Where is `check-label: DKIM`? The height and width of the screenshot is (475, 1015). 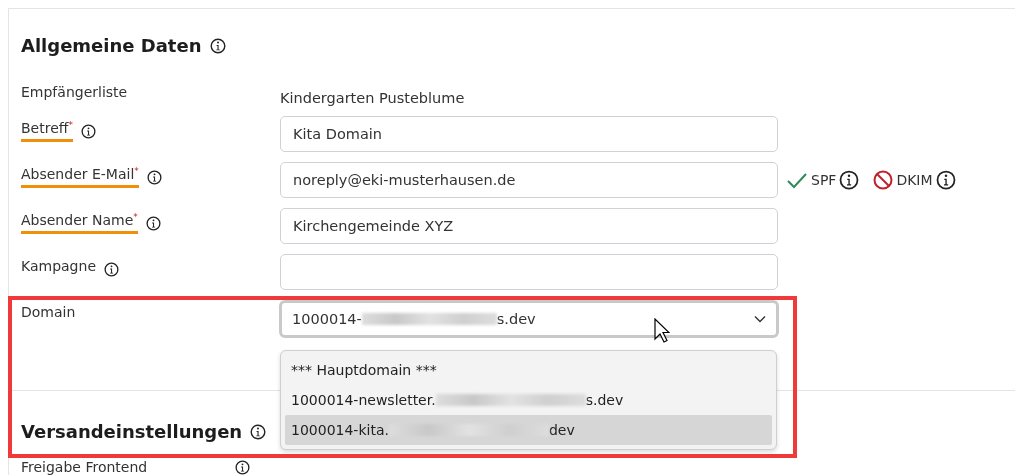 check-label: DKIM is located at coordinates (914, 180).